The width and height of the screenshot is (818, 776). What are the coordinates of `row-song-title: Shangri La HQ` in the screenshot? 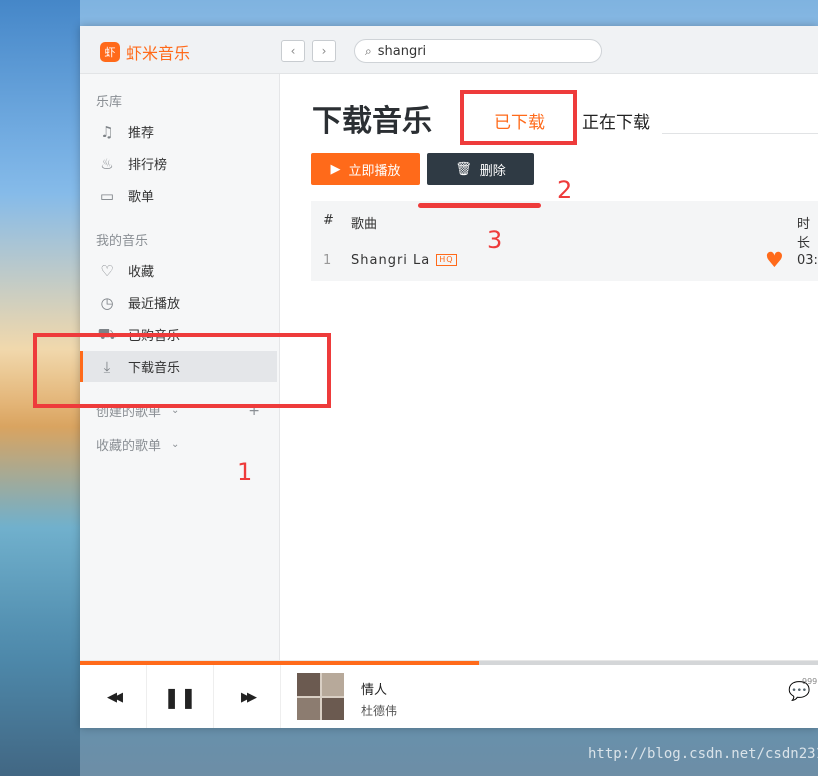 It's located at (404, 260).